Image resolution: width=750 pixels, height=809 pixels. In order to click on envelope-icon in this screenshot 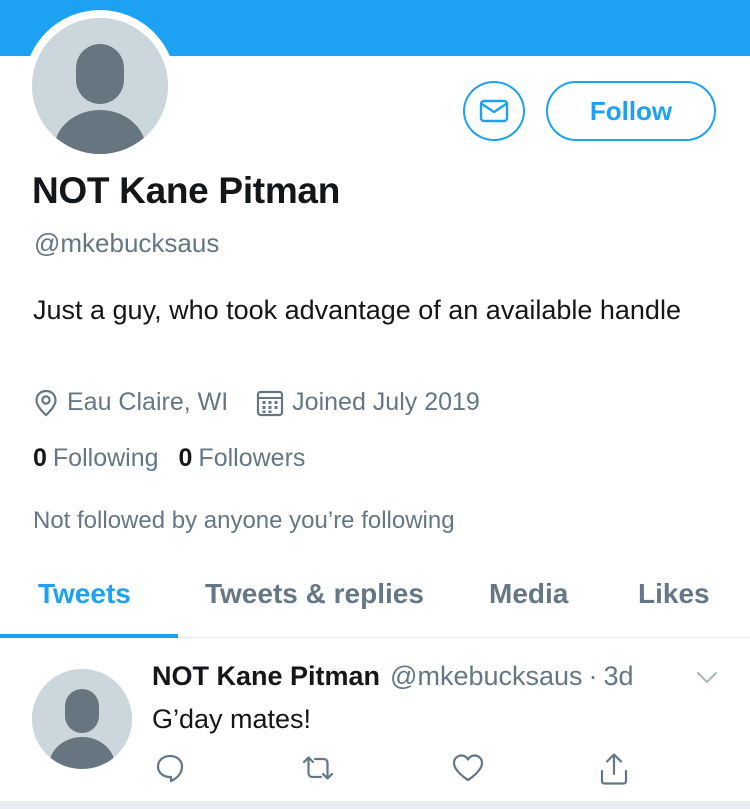, I will do `click(494, 111)`.